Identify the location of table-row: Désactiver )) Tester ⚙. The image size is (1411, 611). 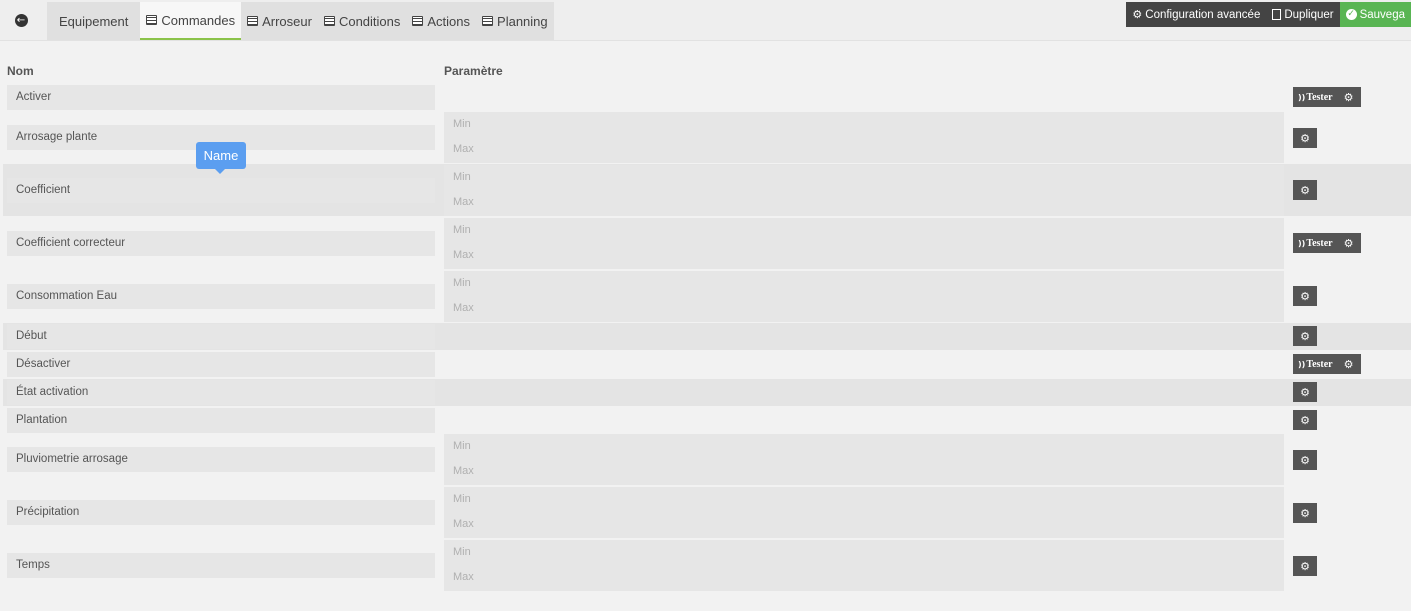
(707, 364).